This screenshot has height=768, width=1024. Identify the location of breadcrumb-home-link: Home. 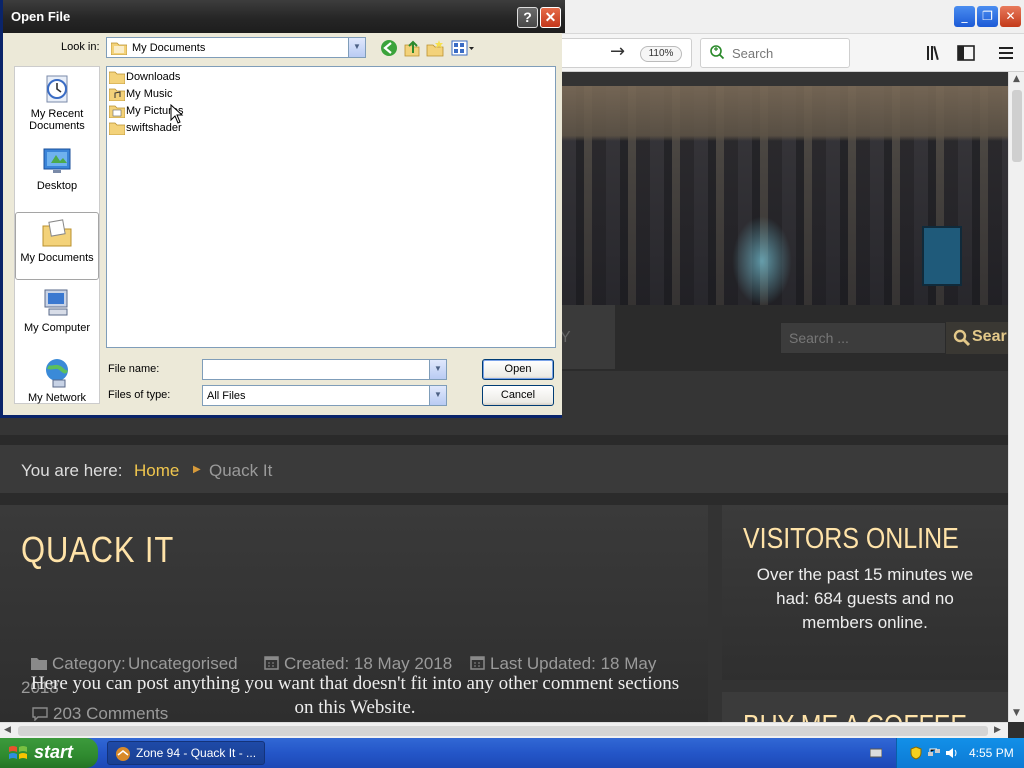
(156, 471).